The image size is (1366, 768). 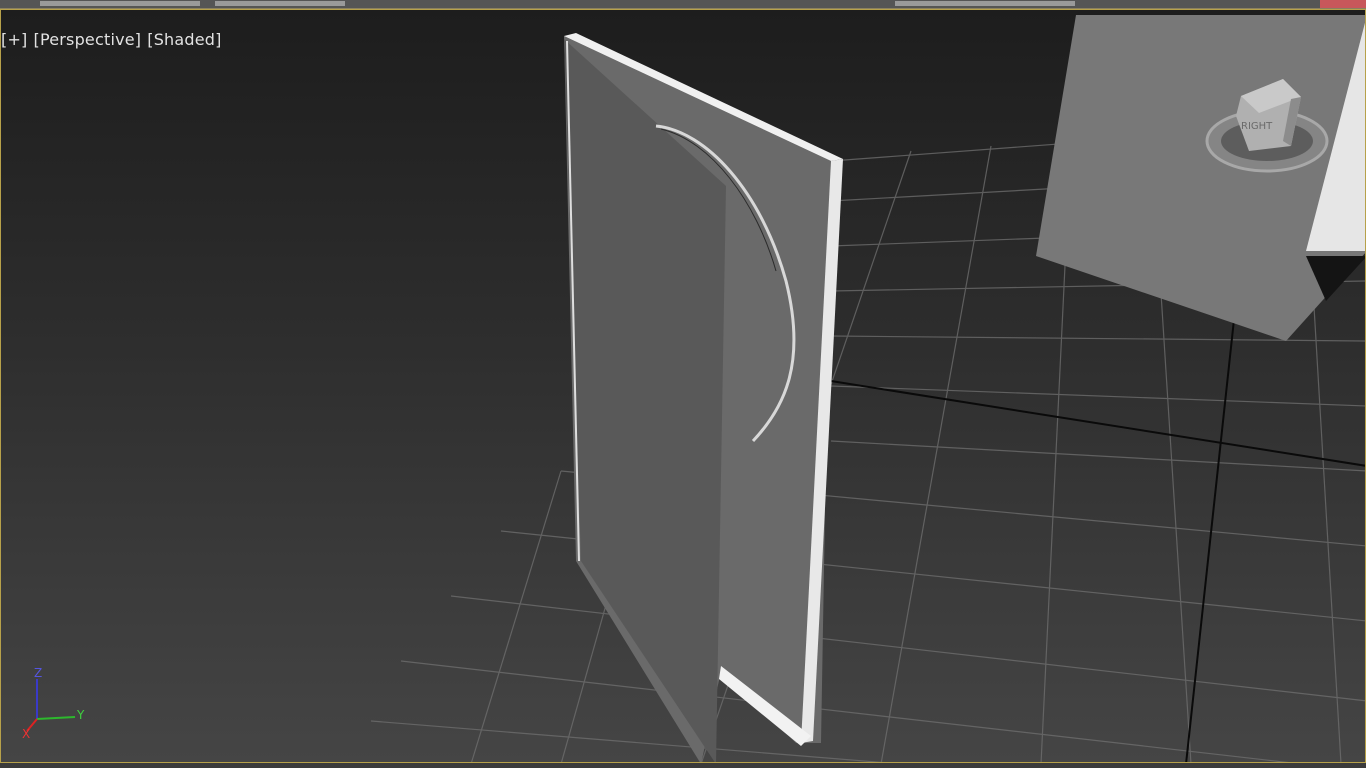 I want to click on viewport-plus-menu: [+], so click(x=14, y=39).